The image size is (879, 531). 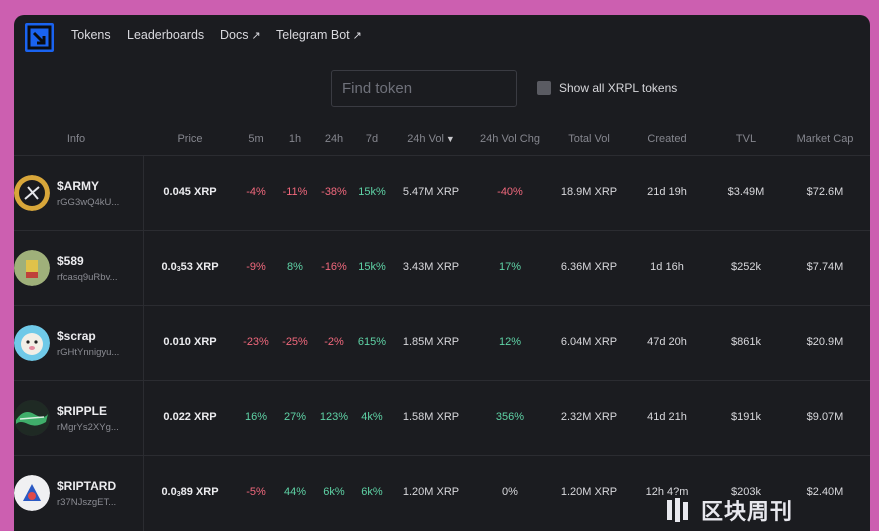 What do you see at coordinates (372, 492) in the screenshot?
I see `change-7d: 6k%` at bounding box center [372, 492].